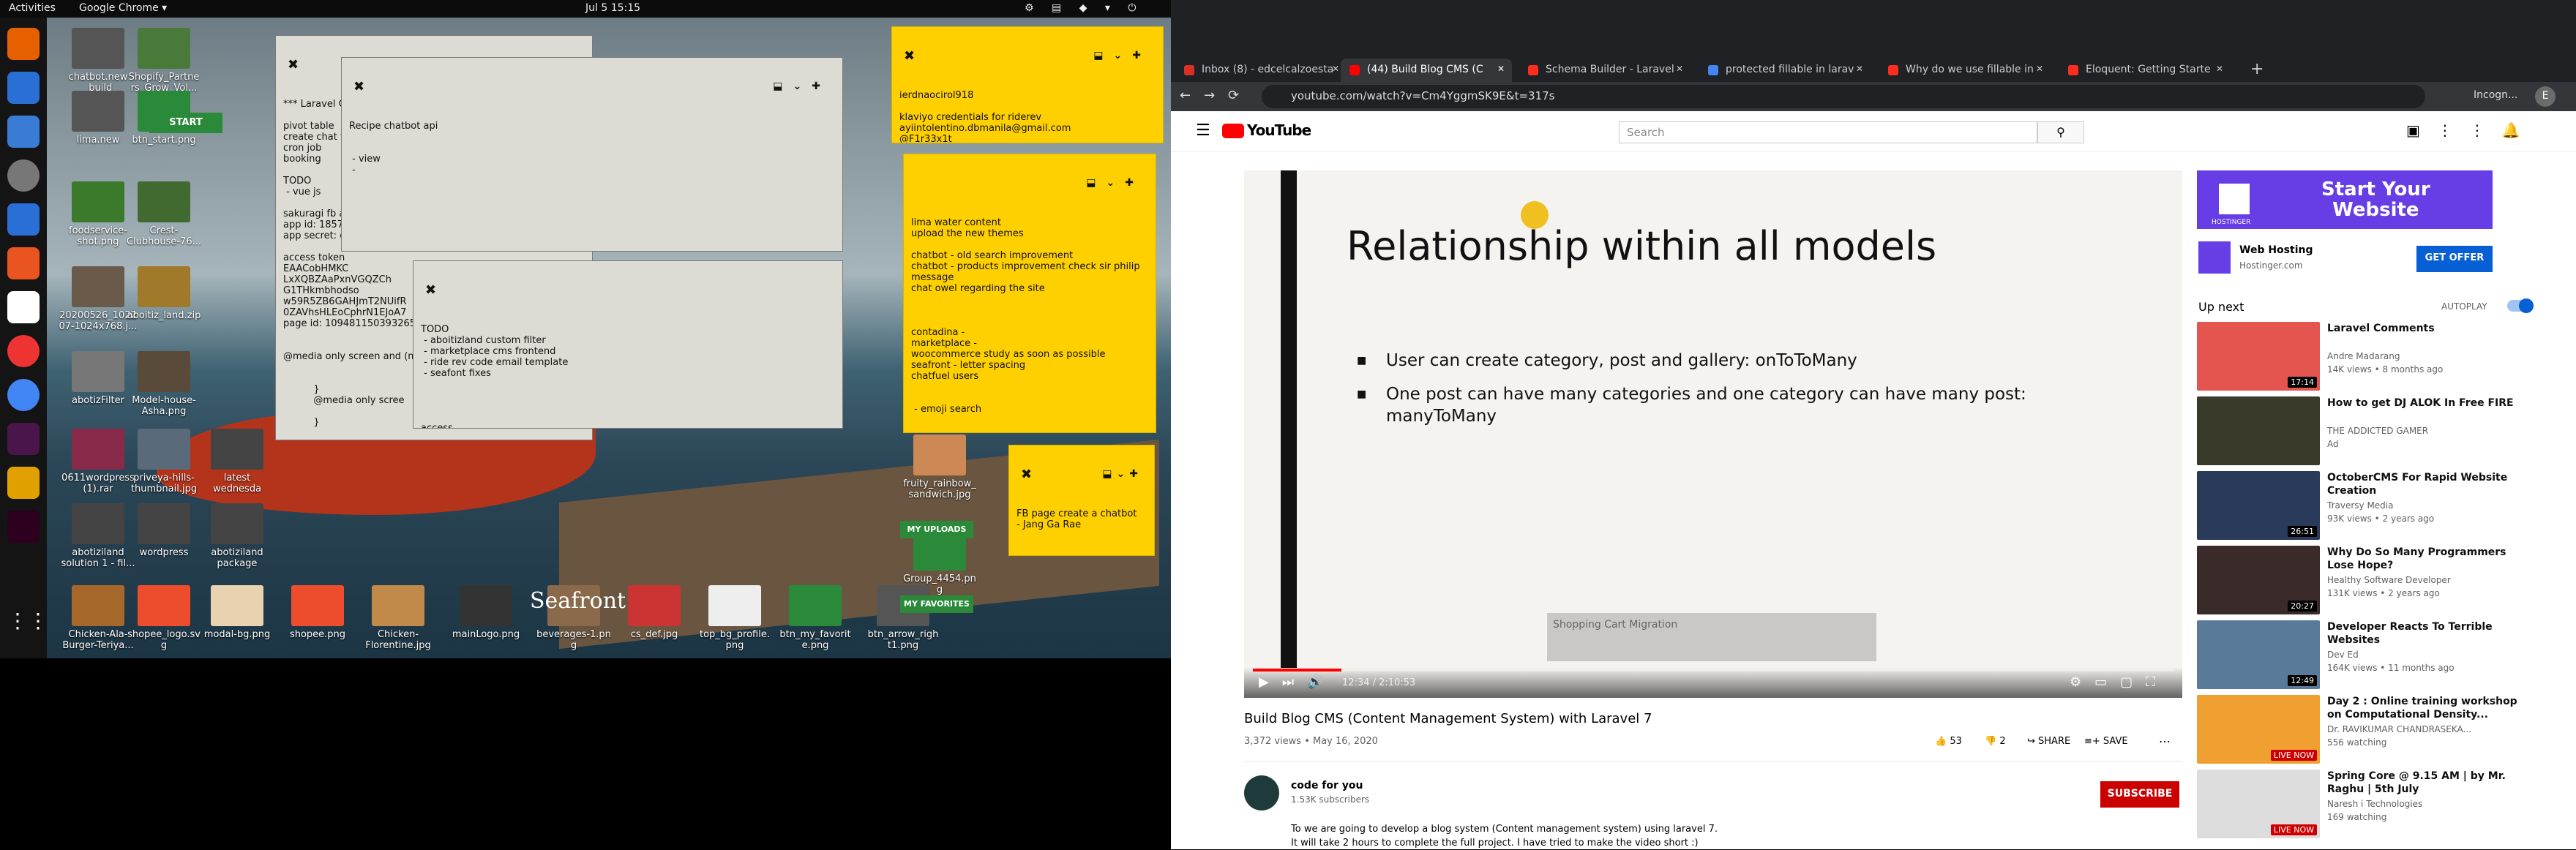 The height and width of the screenshot is (850, 2576). I want to click on menu-icon: ☰, so click(1203, 130).